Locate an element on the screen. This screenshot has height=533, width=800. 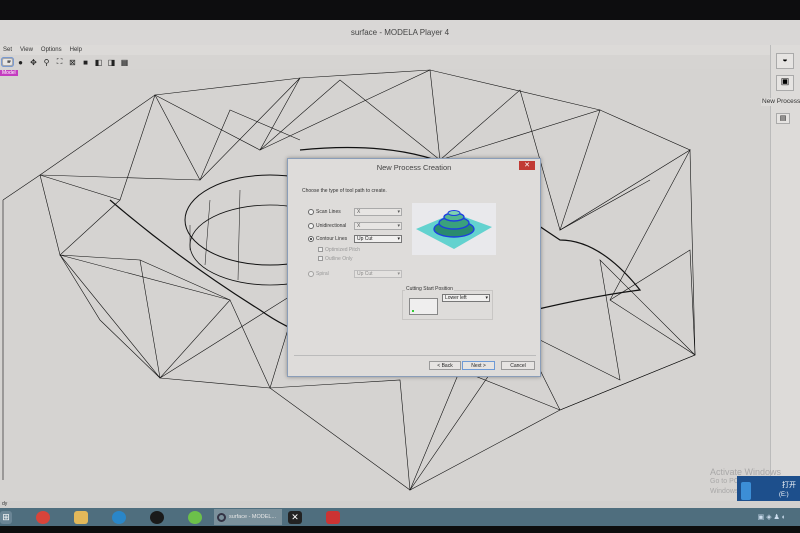
contour-lines-cut-select: Up Cut is located at coordinates (378, 239).